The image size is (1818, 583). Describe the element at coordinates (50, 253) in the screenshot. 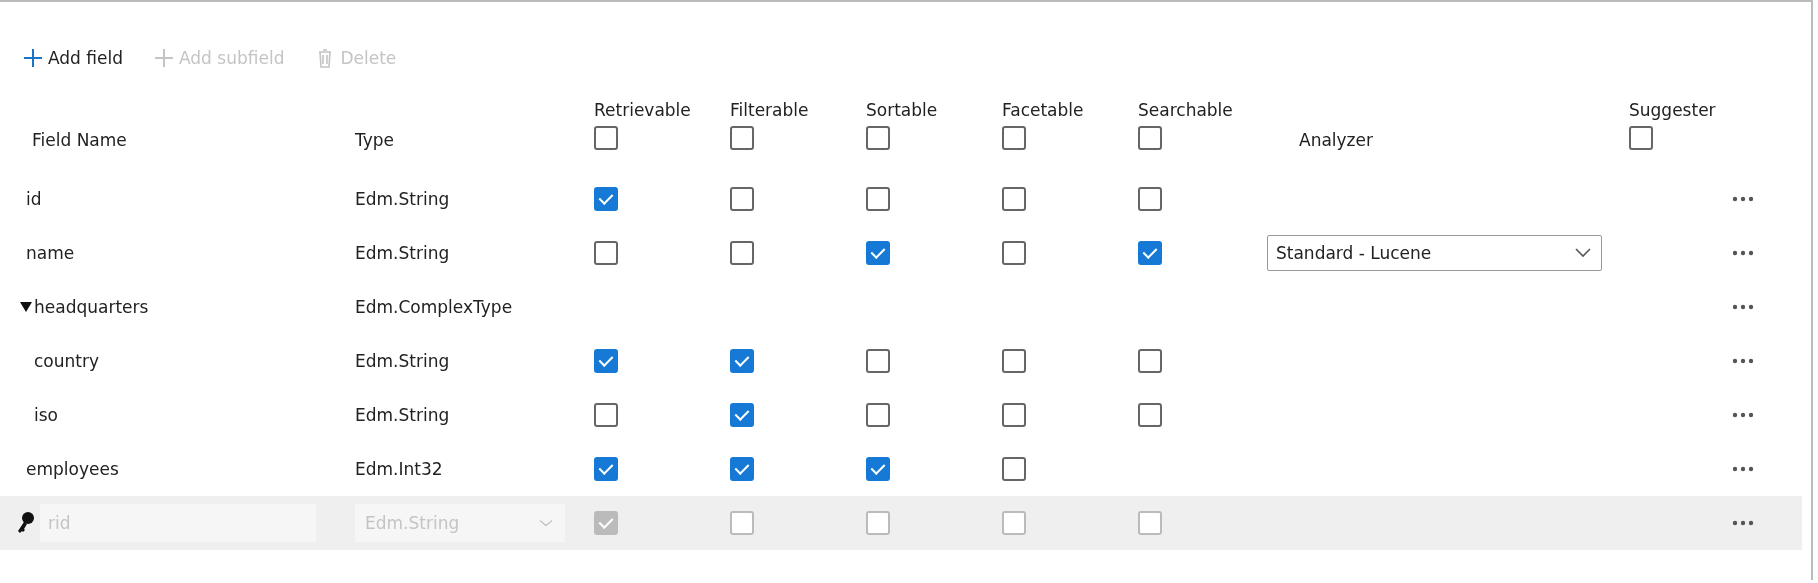

I see `field-name: name` at that location.